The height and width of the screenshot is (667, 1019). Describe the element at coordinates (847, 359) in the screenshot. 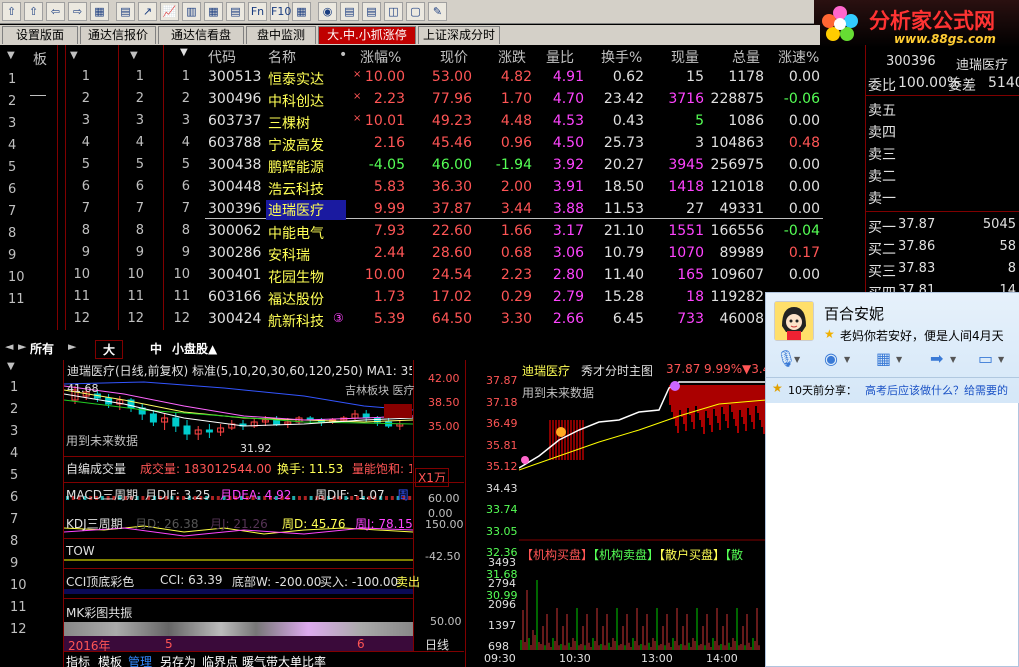

I see `chevron-down-icon-2: ▼` at that location.